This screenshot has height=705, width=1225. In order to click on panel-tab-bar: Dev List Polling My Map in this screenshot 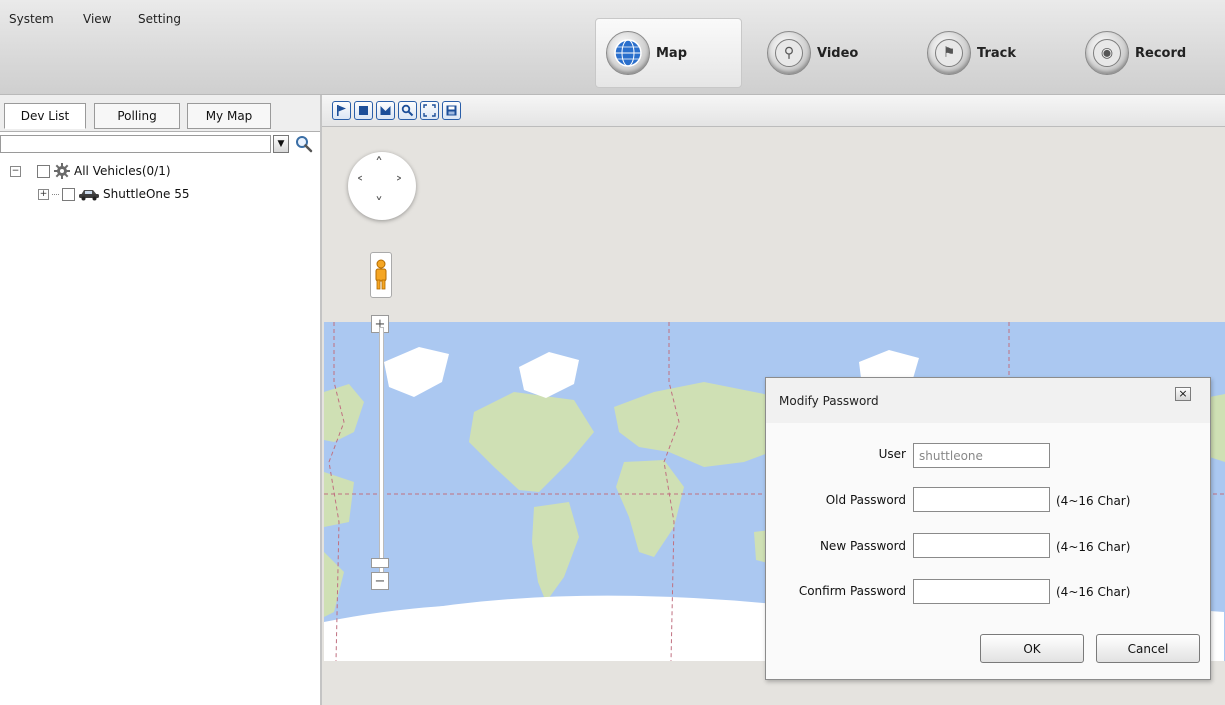, I will do `click(160, 113)`.